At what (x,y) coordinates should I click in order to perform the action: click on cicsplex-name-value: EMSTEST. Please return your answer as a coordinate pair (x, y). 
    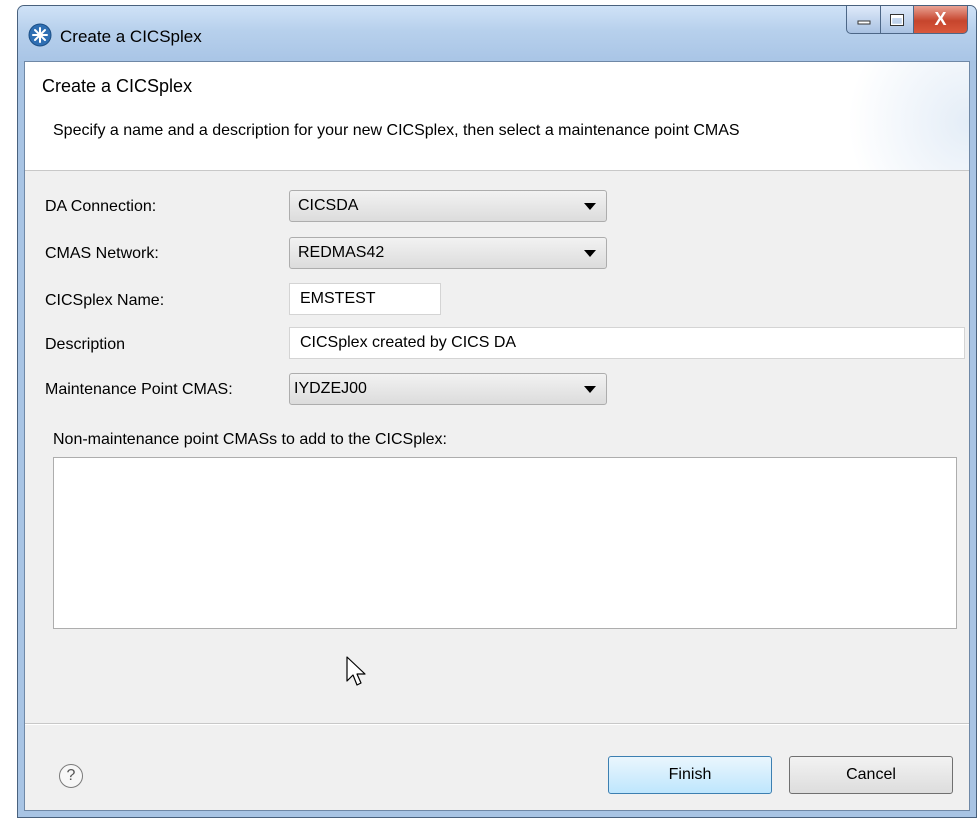
    Looking at the image, I should click on (338, 298).